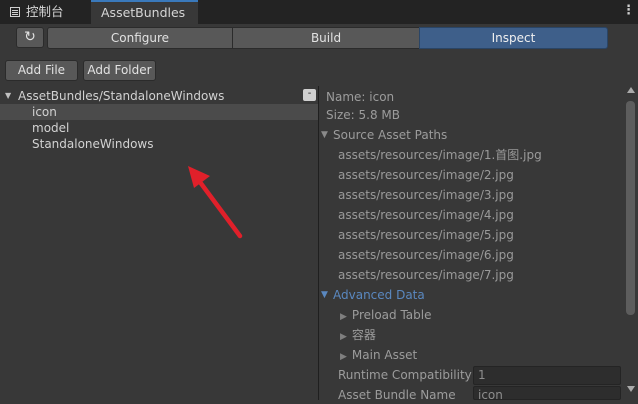  I want to click on arrow-head, so click(199, 177).